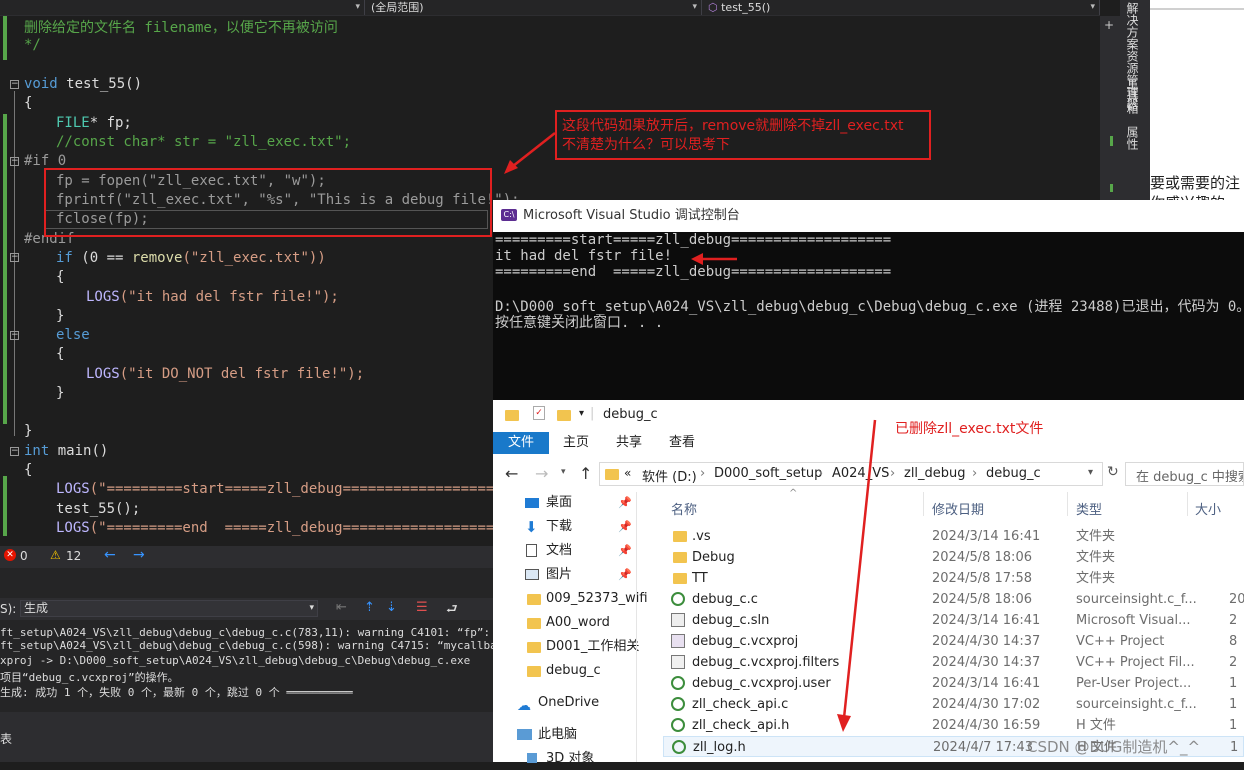  Describe the element at coordinates (110, 555) in the screenshot. I see `arrow-left-icon: ←` at that location.